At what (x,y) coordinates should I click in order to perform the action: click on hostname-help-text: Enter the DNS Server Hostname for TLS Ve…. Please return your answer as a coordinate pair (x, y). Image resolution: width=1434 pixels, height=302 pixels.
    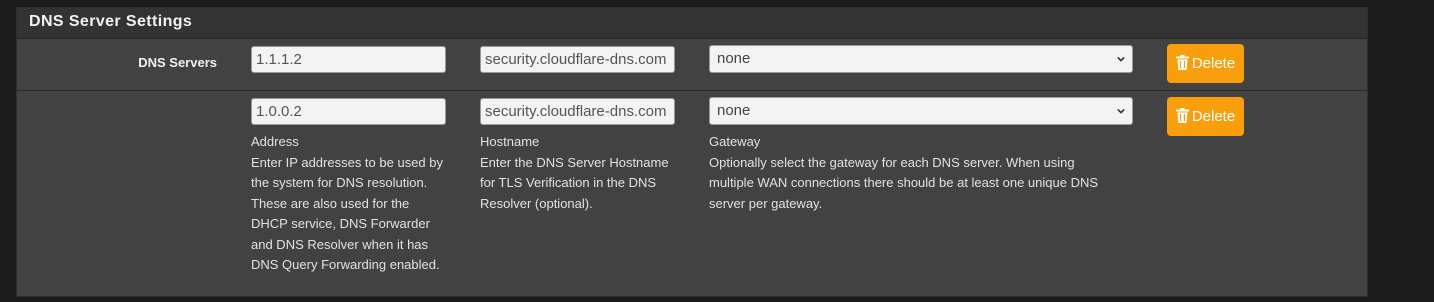
    Looking at the image, I should click on (574, 182).